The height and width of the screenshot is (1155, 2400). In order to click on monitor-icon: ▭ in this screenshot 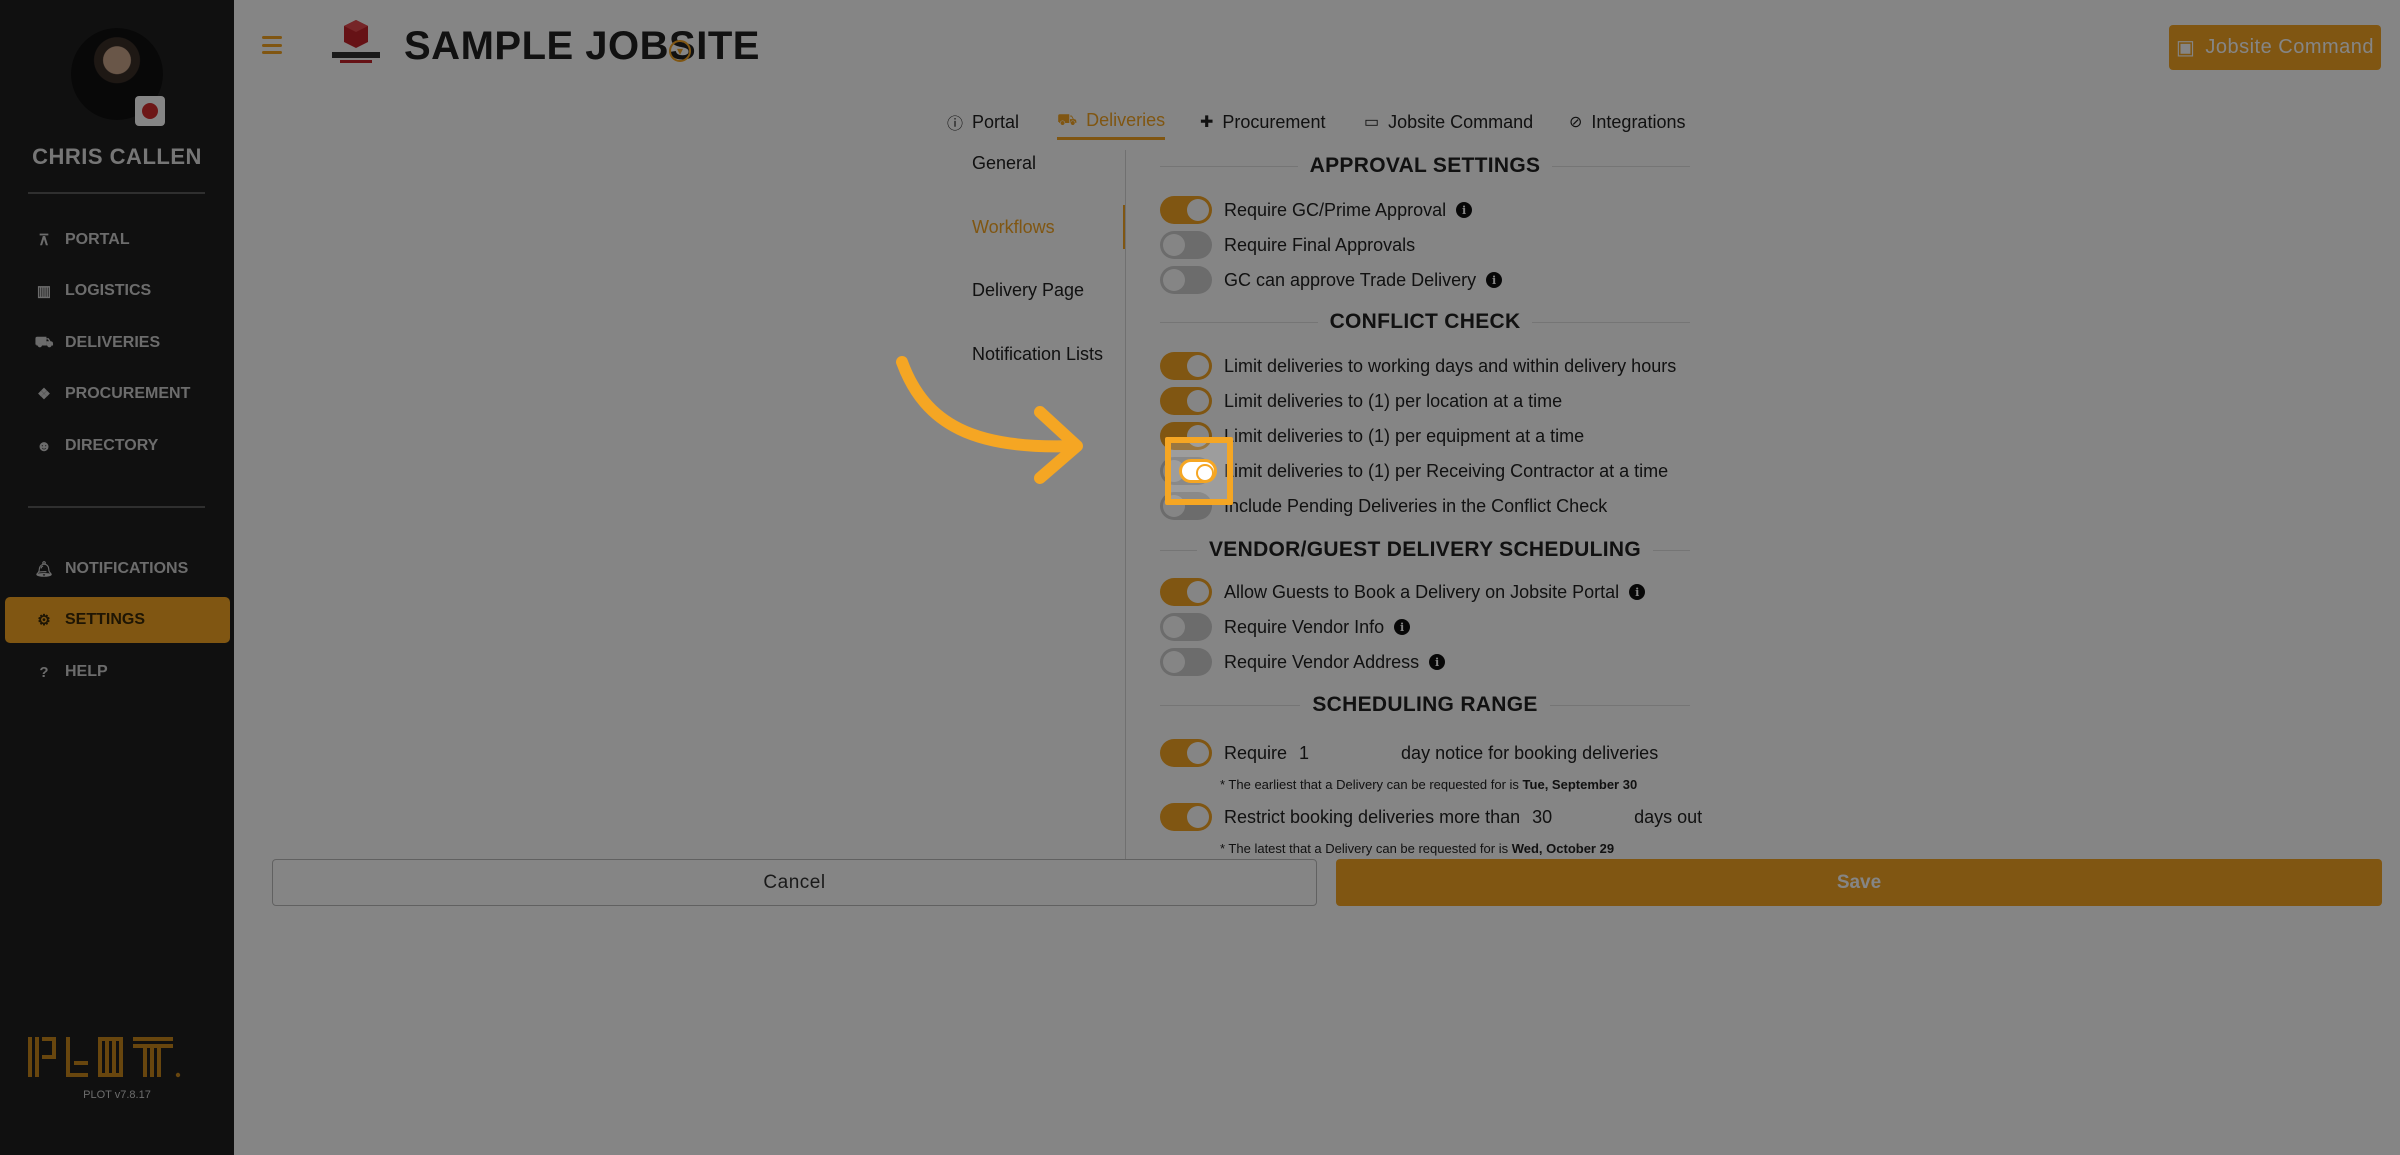, I will do `click(1372, 122)`.